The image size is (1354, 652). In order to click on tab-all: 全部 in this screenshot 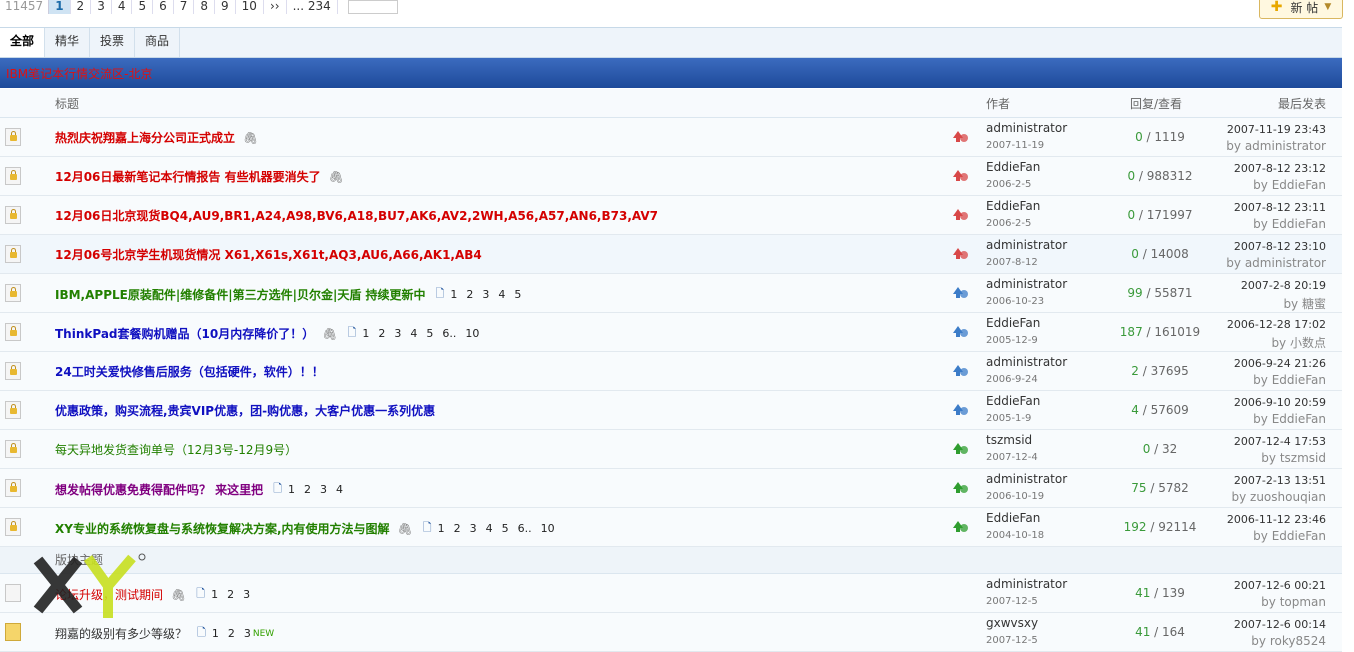, I will do `click(23, 42)`.